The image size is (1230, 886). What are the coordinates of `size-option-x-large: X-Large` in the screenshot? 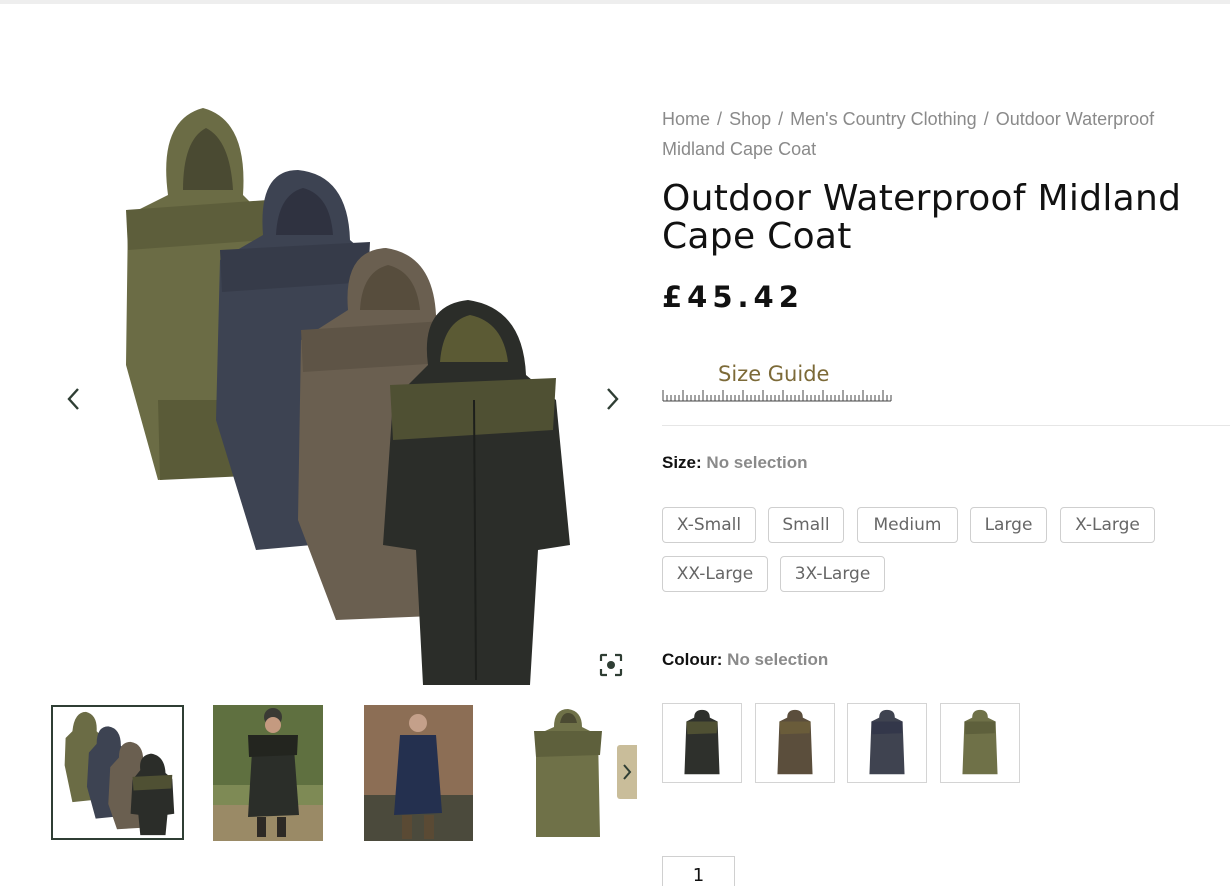 It's located at (1107, 525).